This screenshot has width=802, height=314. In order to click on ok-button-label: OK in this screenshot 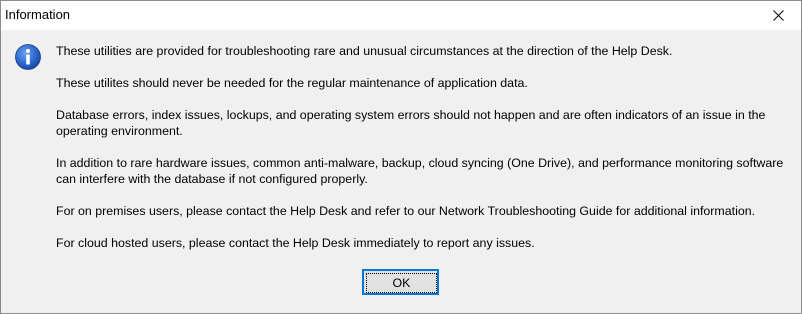, I will do `click(401, 283)`.